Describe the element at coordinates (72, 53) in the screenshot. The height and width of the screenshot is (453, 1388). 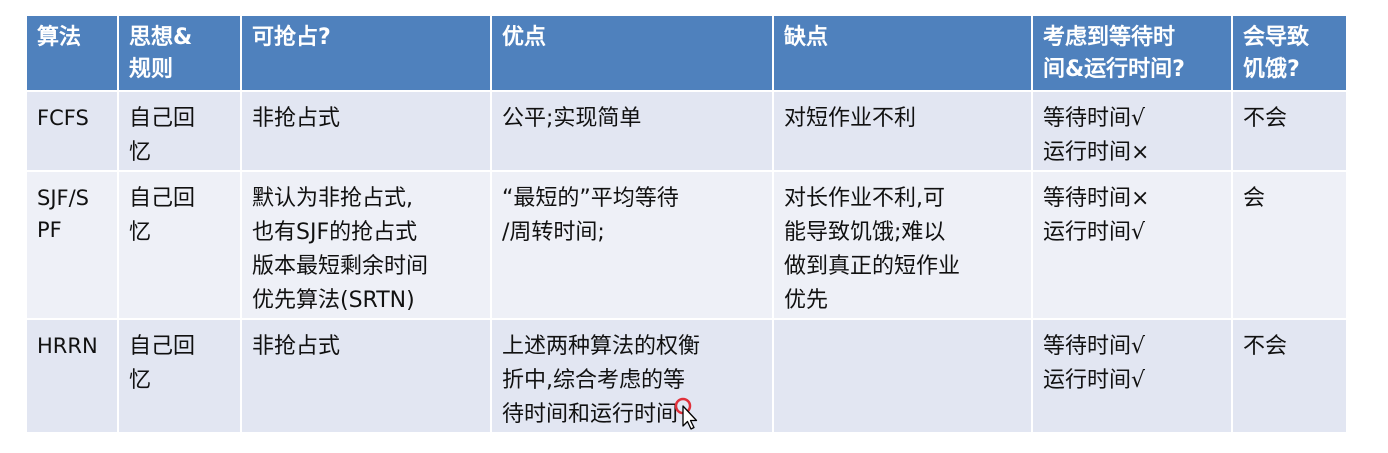
I see `header-algorithm: 算法` at that location.